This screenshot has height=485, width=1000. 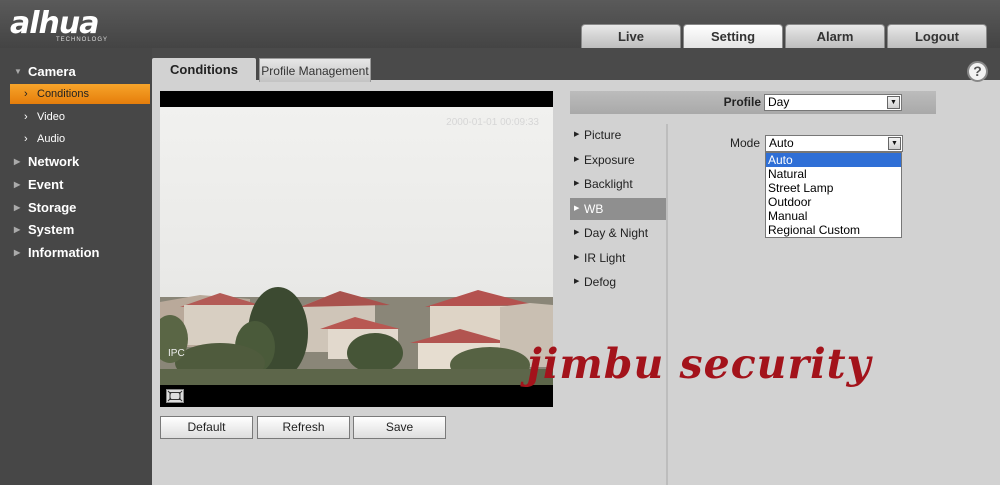 What do you see at coordinates (733, 36) in the screenshot?
I see `tab-setting: Setting` at bounding box center [733, 36].